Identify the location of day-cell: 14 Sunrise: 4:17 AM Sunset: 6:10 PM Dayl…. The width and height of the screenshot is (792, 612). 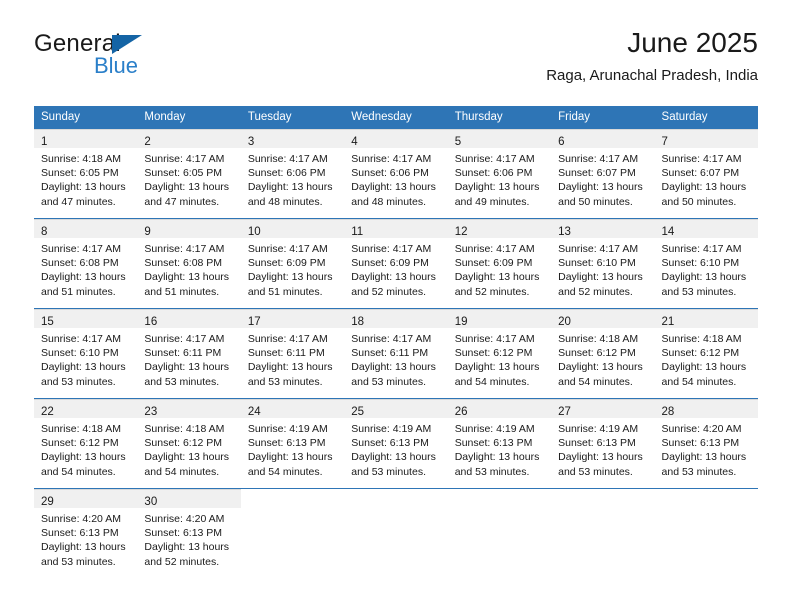
(706, 263).